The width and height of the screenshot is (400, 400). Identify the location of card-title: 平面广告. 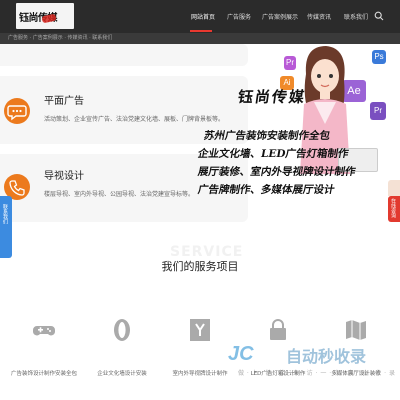
(64, 101).